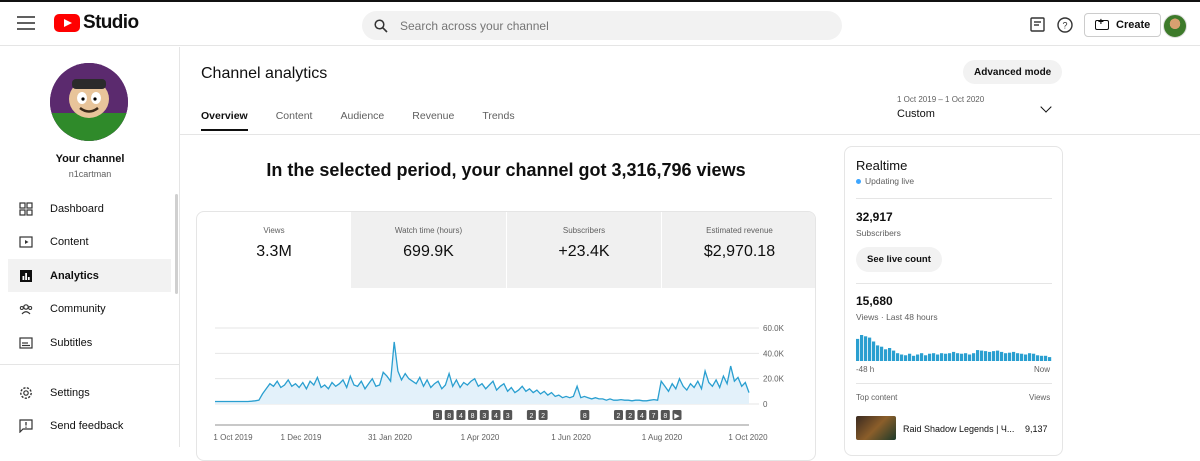 This screenshot has width=1200, height=461. I want to click on studio-logo: Studio, so click(96, 23).